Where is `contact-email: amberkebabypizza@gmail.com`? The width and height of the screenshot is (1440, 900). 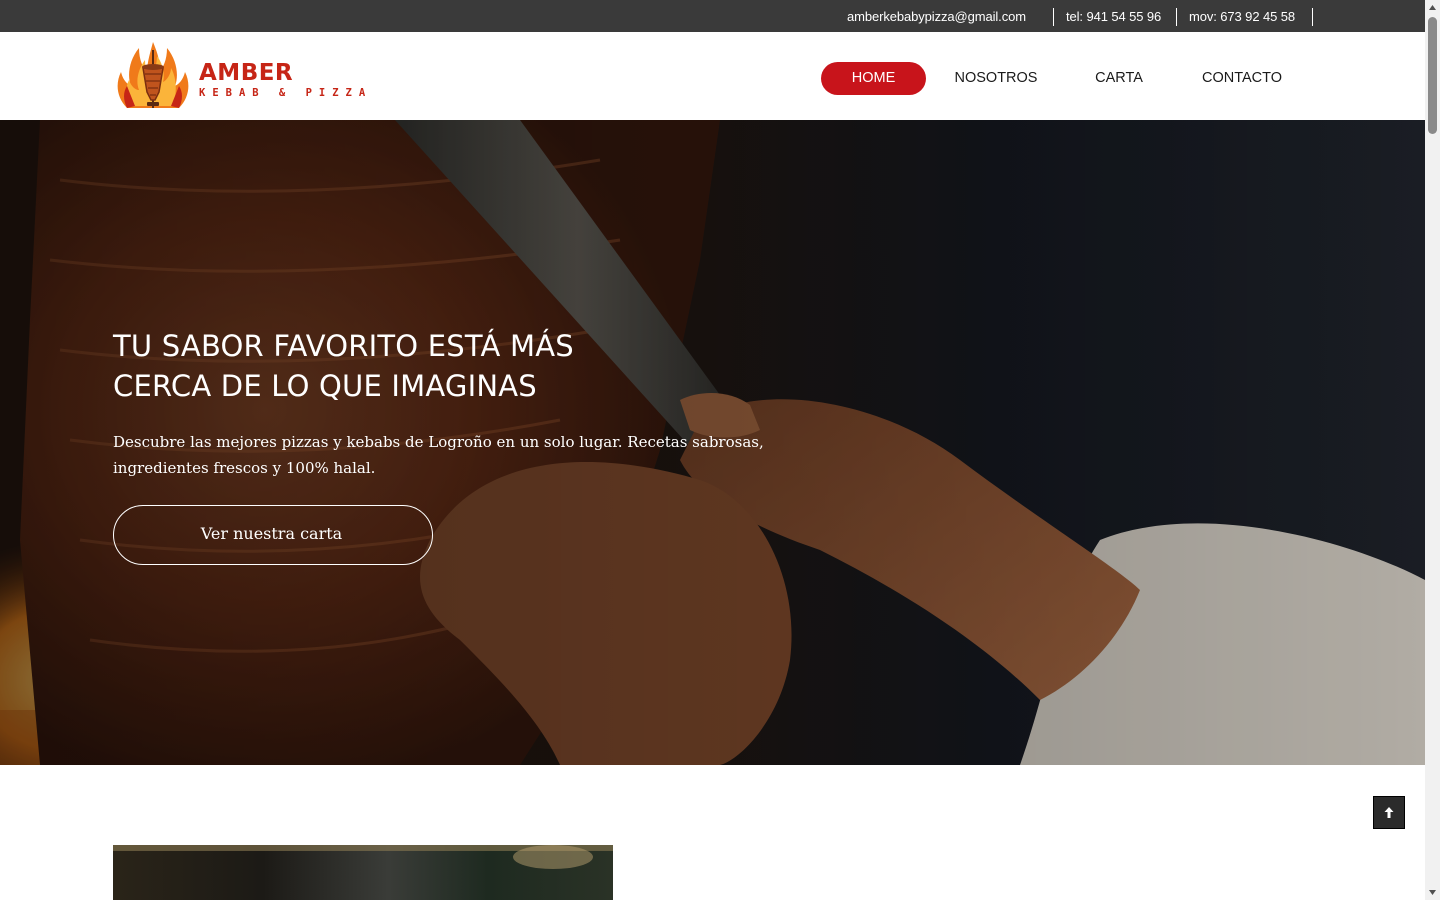 contact-email: amberkebabypizza@gmail.com is located at coordinates (936, 16).